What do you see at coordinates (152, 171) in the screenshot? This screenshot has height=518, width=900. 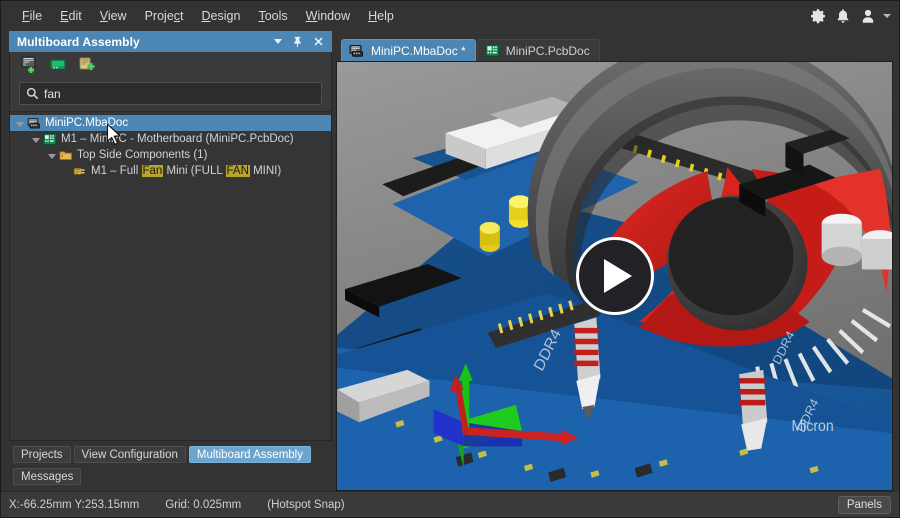 I see `search-match-highlight: Fan` at bounding box center [152, 171].